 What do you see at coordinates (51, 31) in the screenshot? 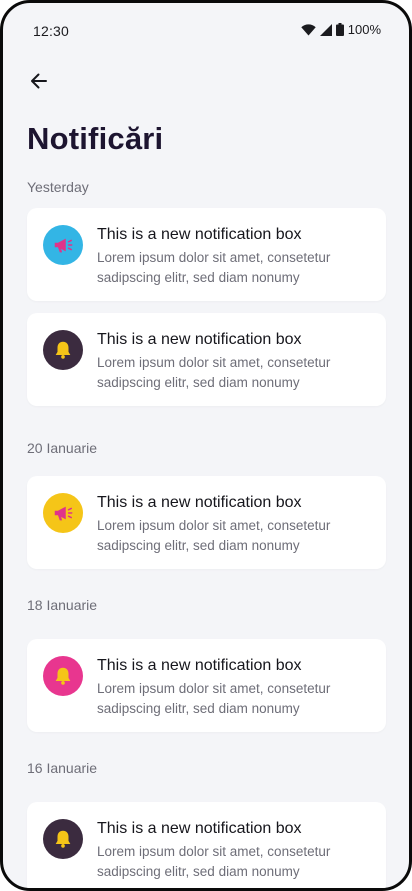
I see `status-time: 12:30` at bounding box center [51, 31].